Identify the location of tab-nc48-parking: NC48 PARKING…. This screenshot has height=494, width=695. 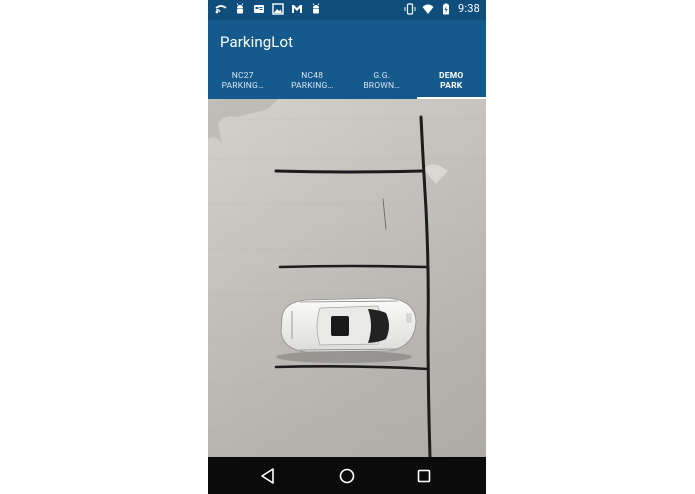
(313, 80).